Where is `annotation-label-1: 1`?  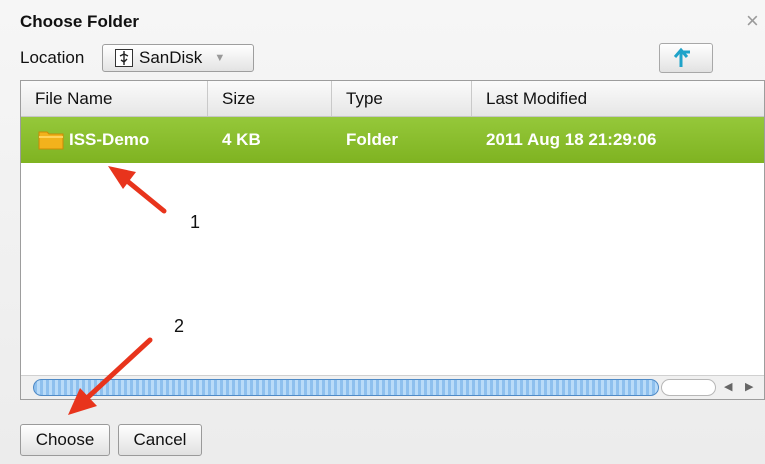
annotation-label-1: 1 is located at coordinates (195, 222).